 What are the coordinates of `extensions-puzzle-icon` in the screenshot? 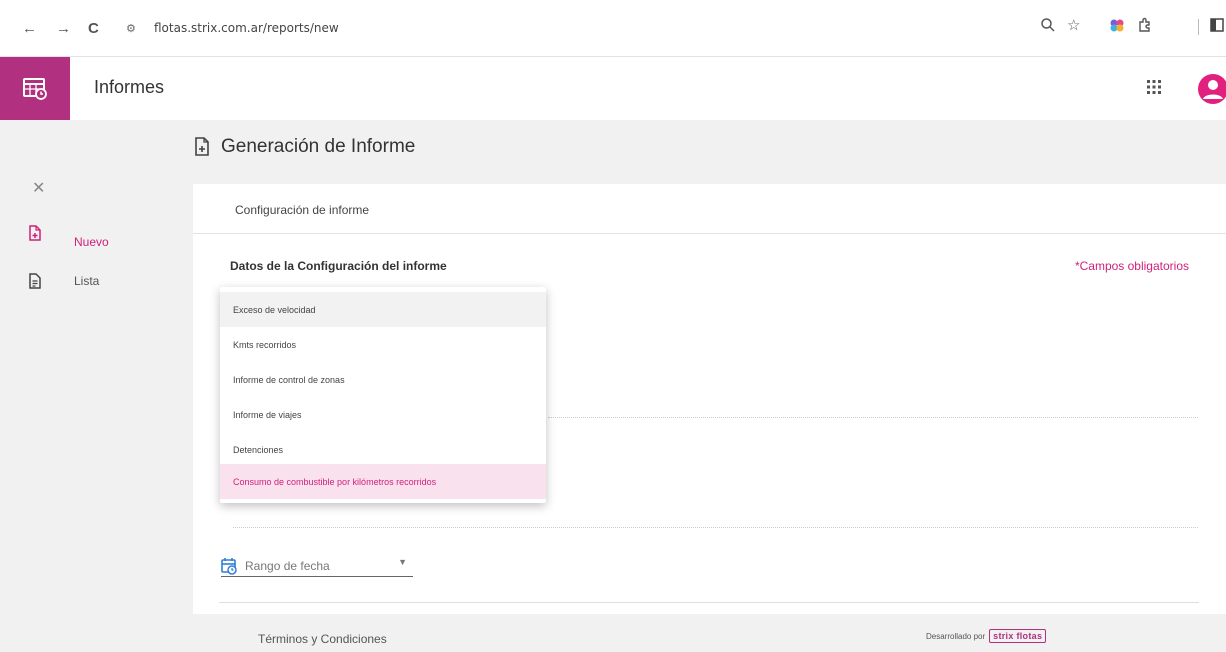 It's located at (1145, 27).